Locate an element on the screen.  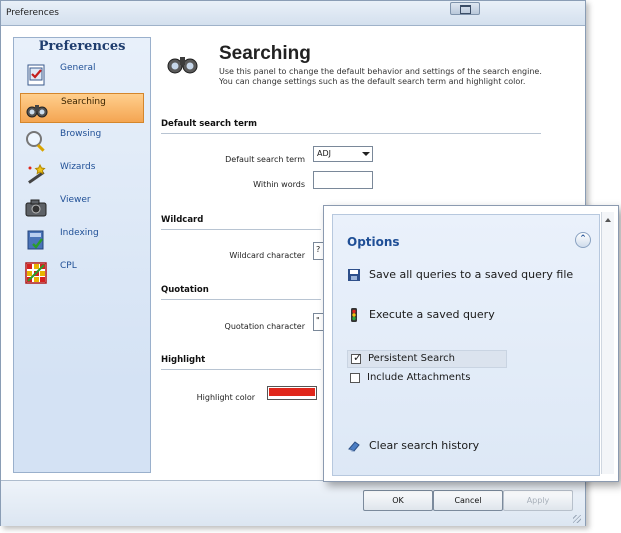
checkbox-box is located at coordinates (355, 378).